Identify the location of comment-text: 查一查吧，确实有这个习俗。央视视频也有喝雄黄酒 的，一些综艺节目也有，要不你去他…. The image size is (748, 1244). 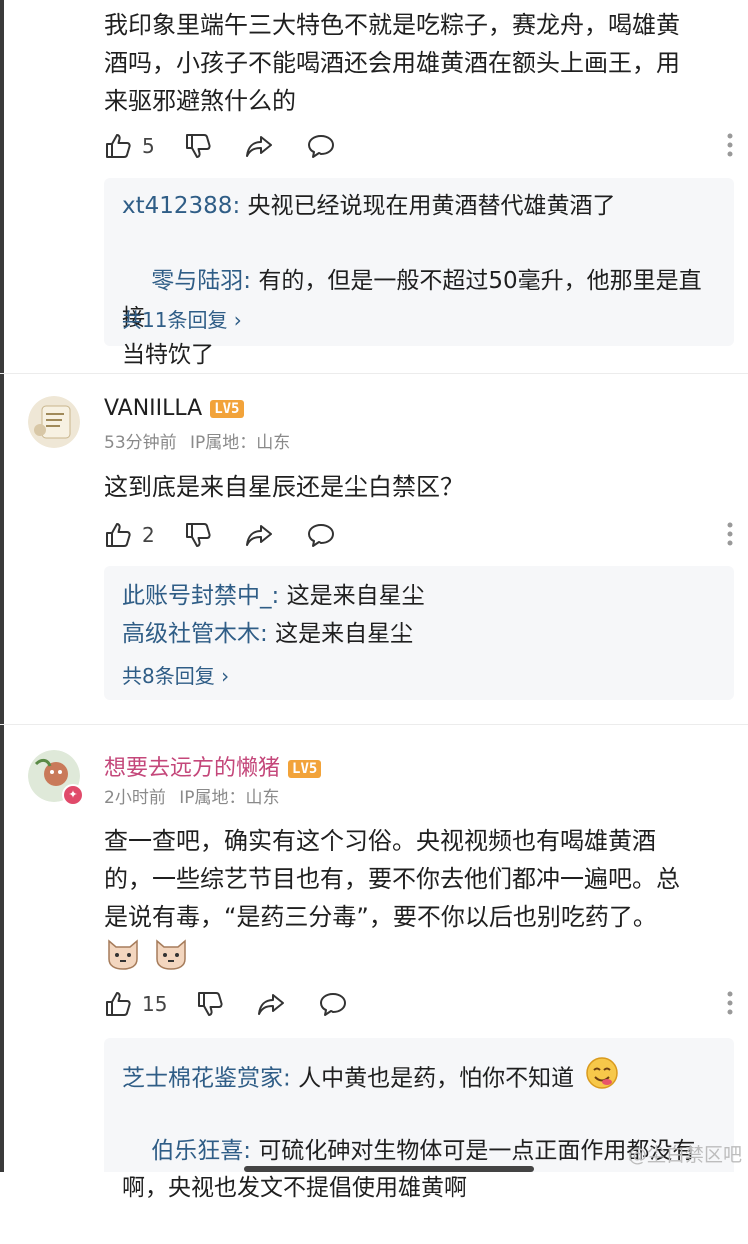
(392, 879).